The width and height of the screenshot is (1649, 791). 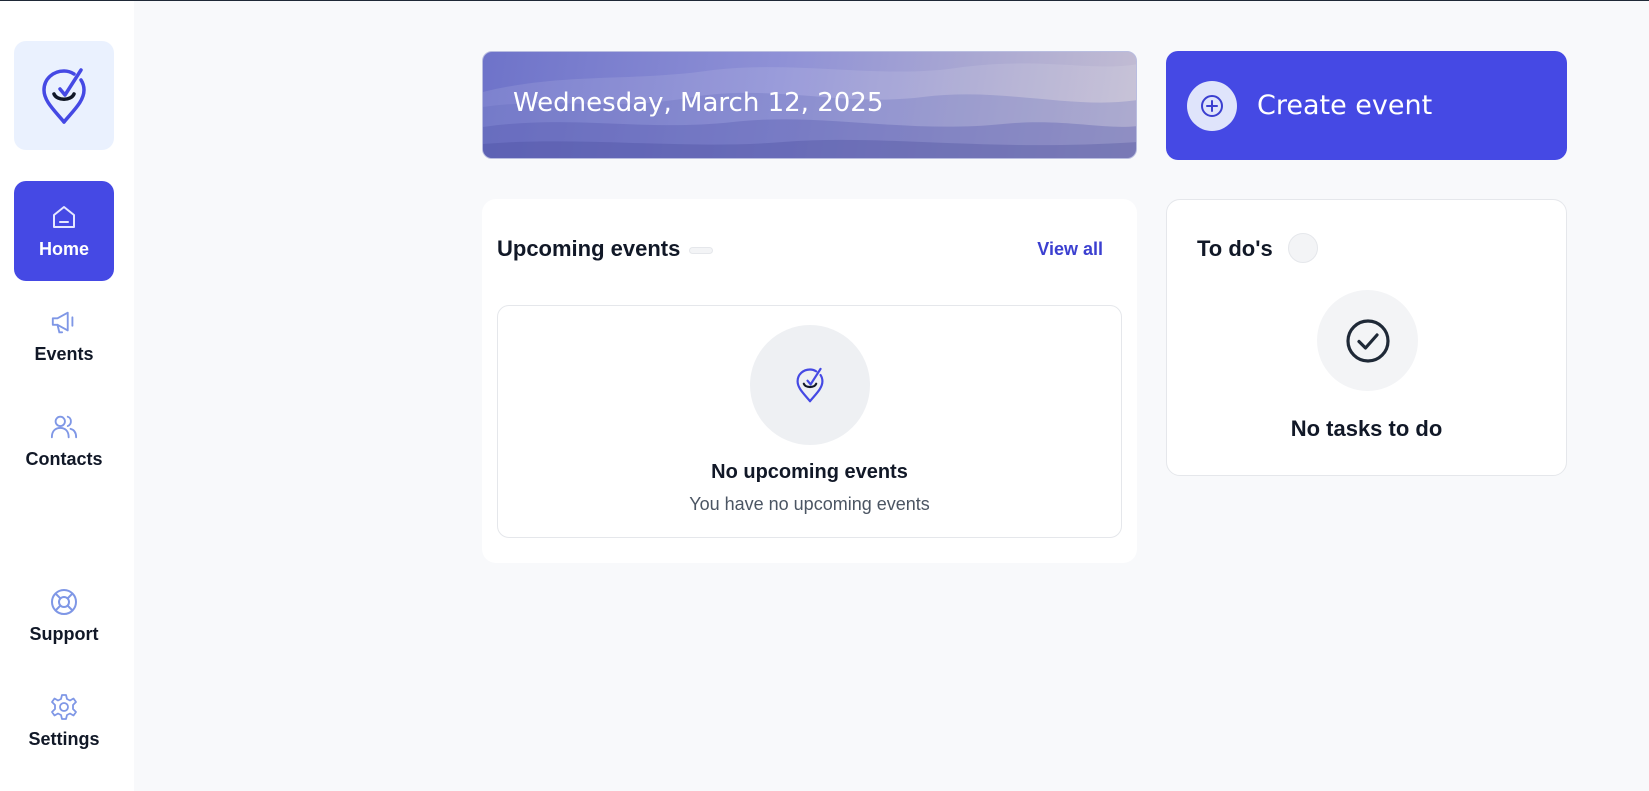 I want to click on map-pin-check-icon, so click(x=810, y=385).